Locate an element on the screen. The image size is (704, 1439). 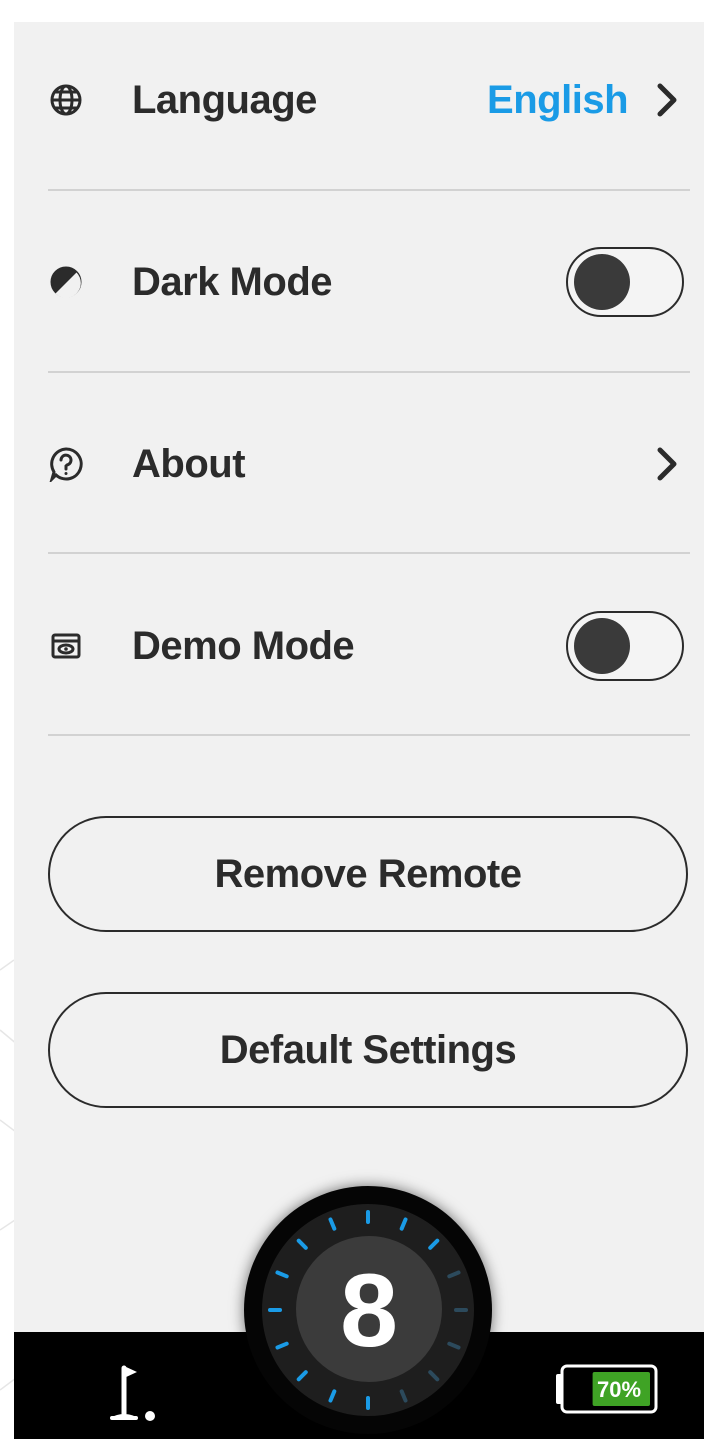
battery-percent: 70% is located at coordinates (619, 1389).